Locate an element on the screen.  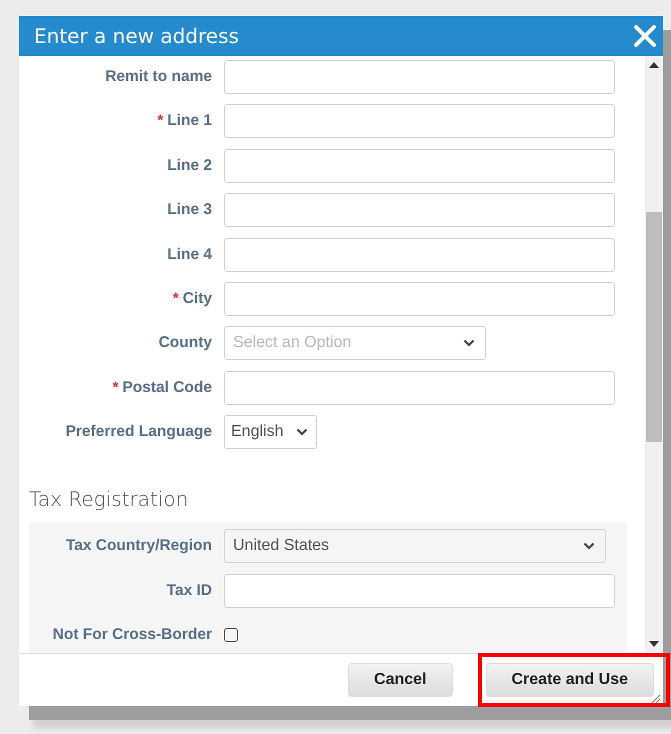
field-label: Line 4 is located at coordinates (189, 254).